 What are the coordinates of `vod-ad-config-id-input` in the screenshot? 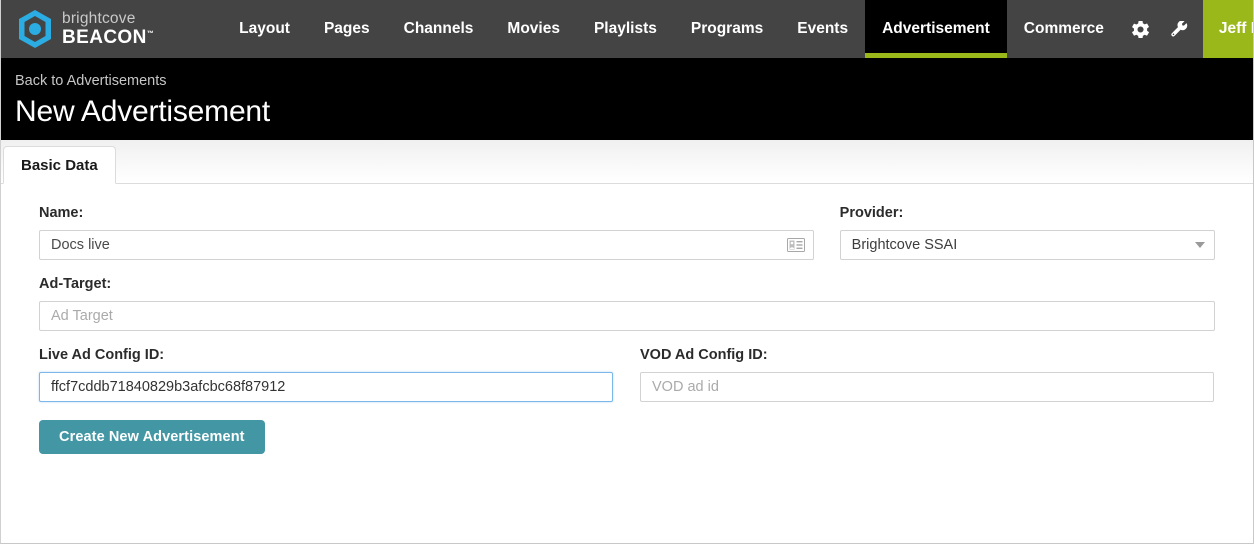 It's located at (927, 386).